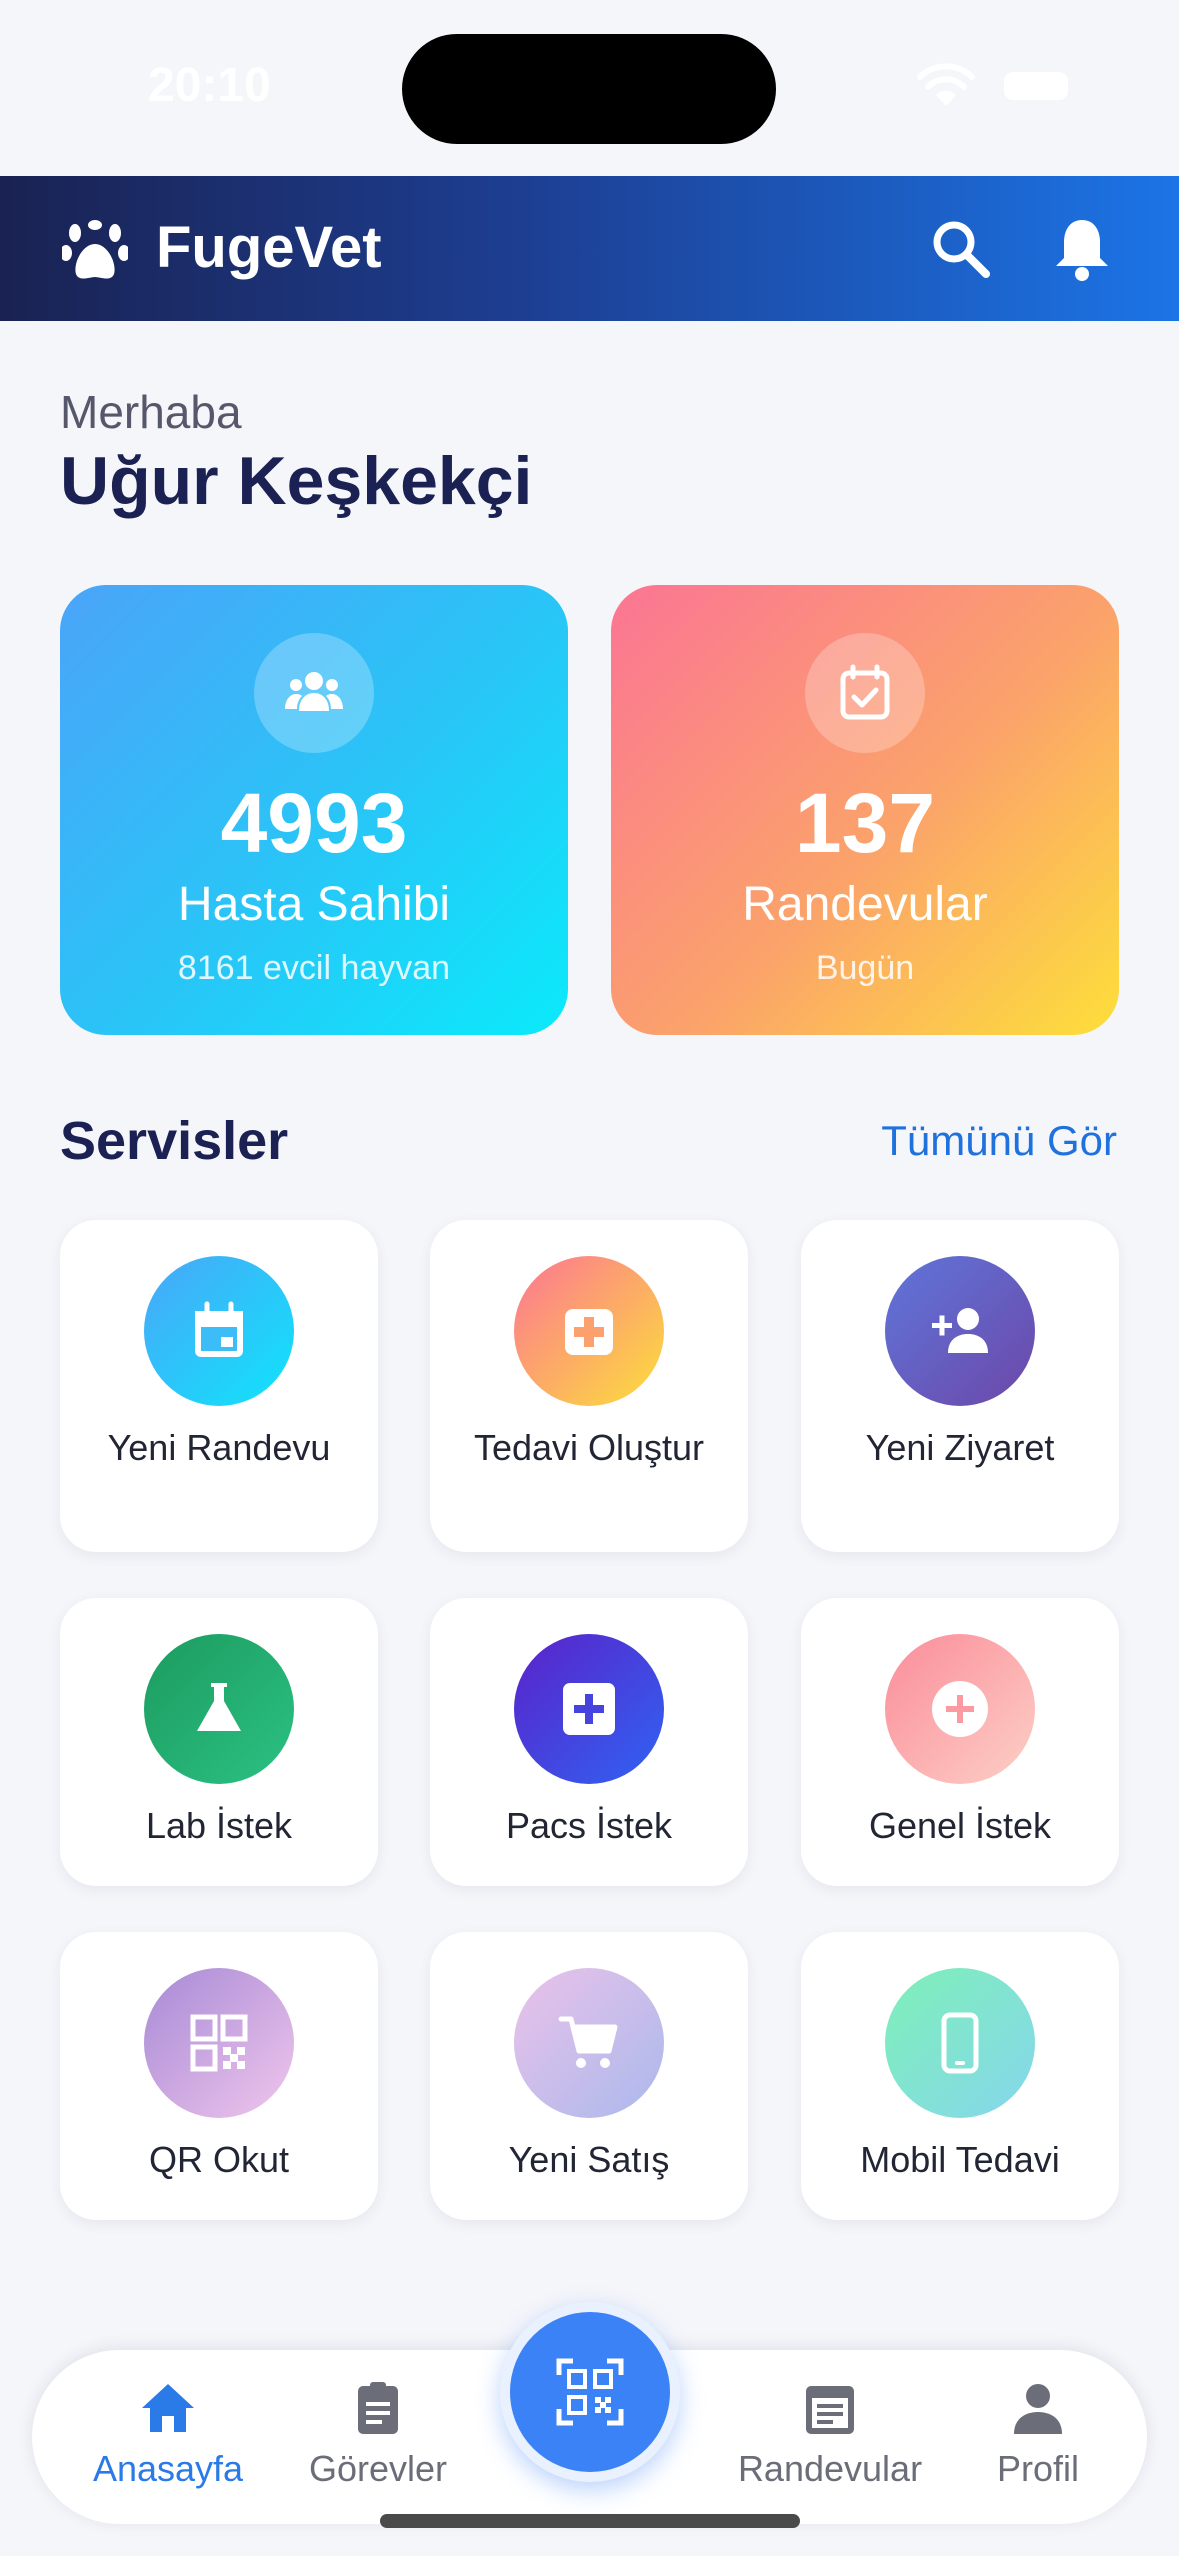 Image resolution: width=1179 pixels, height=2556 pixels. Describe the element at coordinates (314, 823) in the screenshot. I see `stat-value: 4993` at that location.